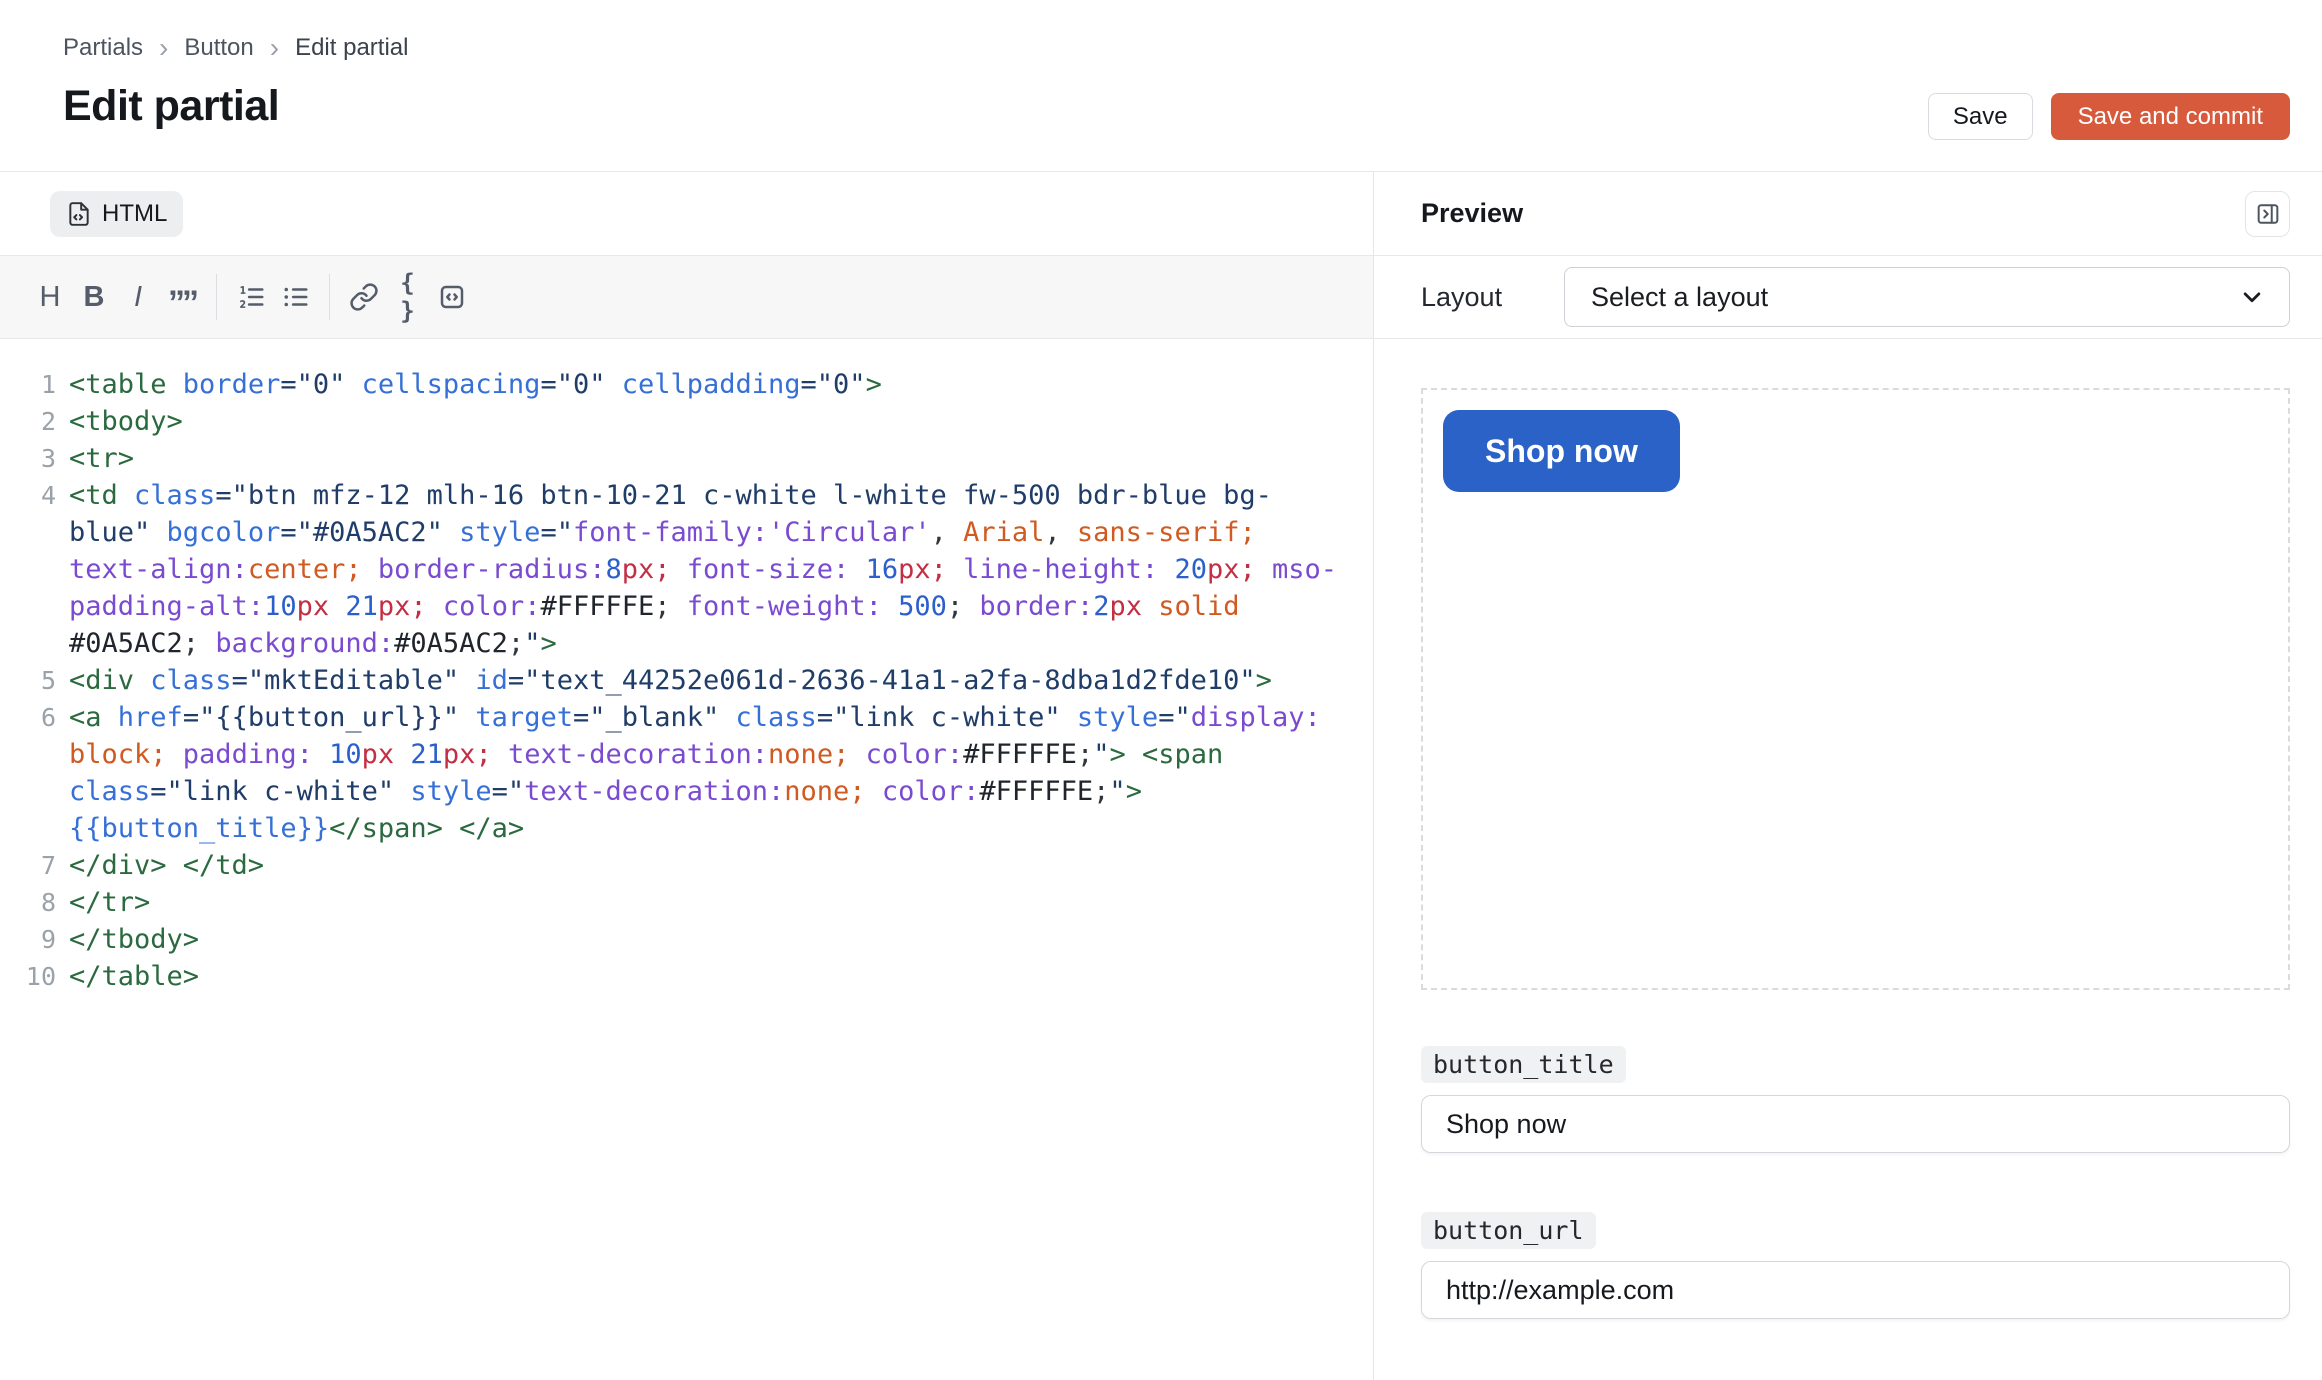 The width and height of the screenshot is (2322, 1380). I want to click on header-actions: Save Save and commit, so click(2108, 116).